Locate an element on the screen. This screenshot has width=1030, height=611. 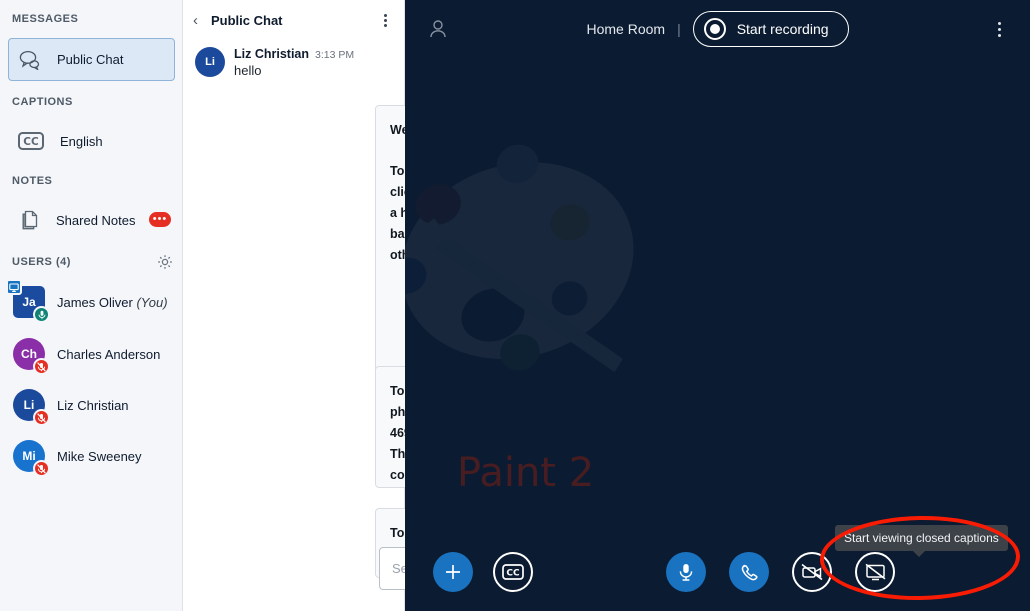
avatar: Ja is located at coordinates (28, 301).